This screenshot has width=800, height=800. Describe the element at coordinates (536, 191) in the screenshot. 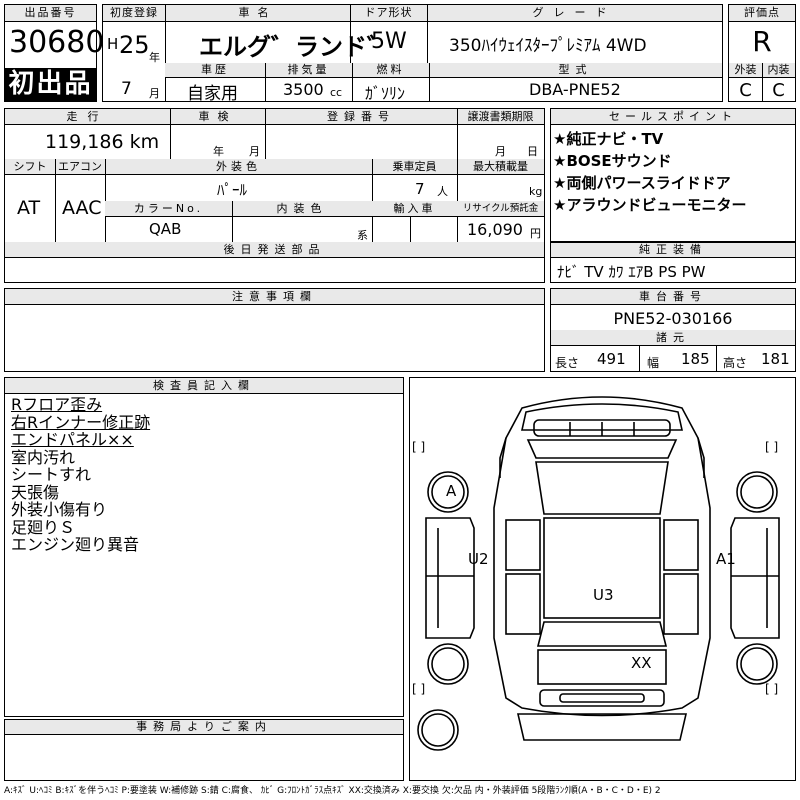

I see `load-unit: kg` at that location.